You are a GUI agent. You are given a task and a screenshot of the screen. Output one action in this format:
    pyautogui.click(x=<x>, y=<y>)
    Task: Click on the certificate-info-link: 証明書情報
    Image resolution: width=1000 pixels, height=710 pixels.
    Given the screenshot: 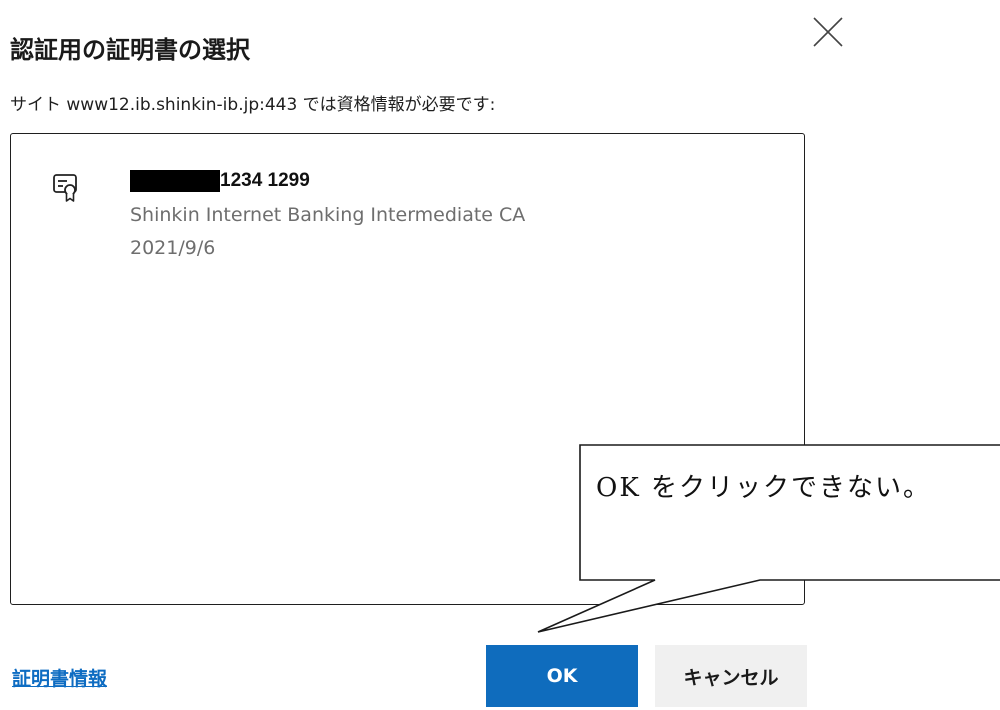 What is the action you would take?
    pyautogui.click(x=59, y=677)
    